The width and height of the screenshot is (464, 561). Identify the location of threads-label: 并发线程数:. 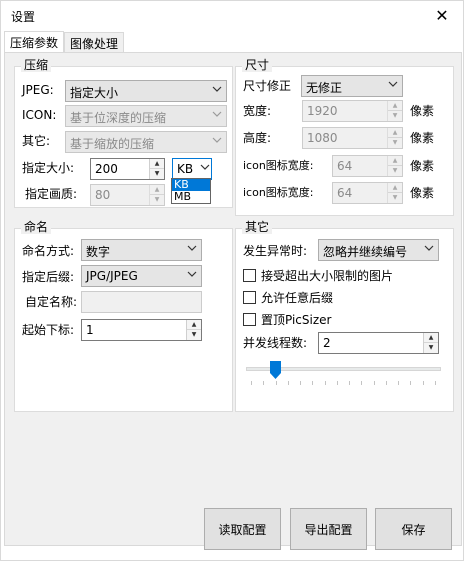
(275, 343).